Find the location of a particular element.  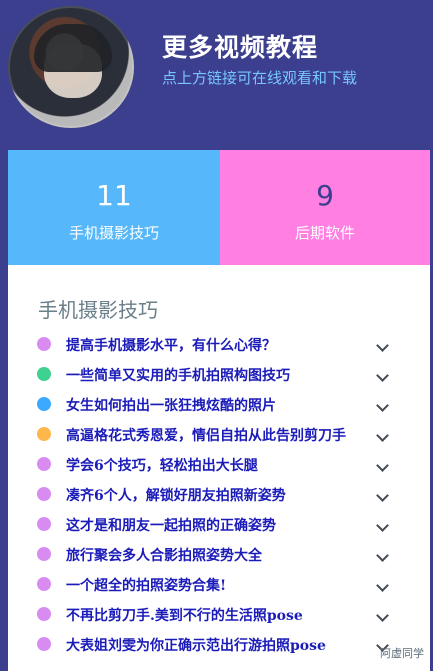

list-item-link: 旅行聚会多人合影拍照姿势大全 is located at coordinates (164, 555).